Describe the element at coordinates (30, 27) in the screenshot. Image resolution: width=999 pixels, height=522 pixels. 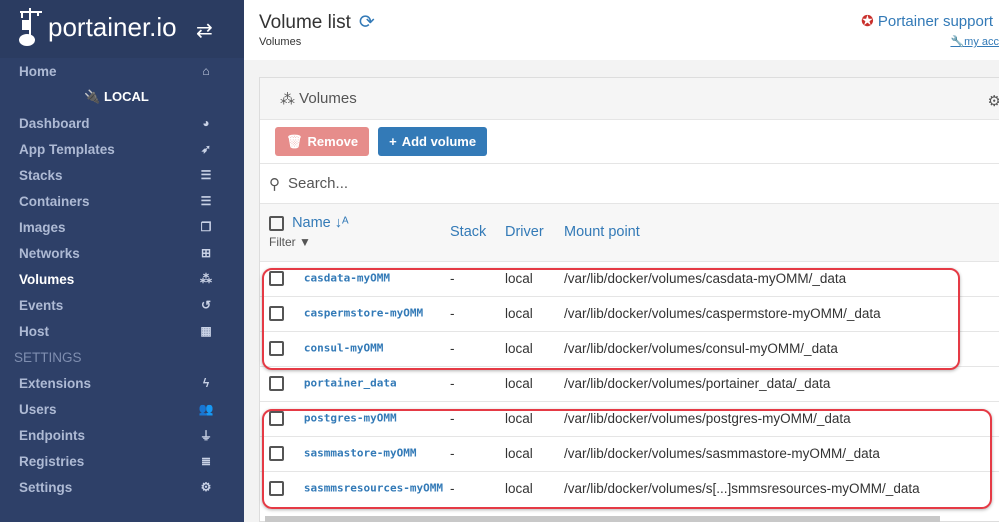
I see `crane-logo-icon` at that location.